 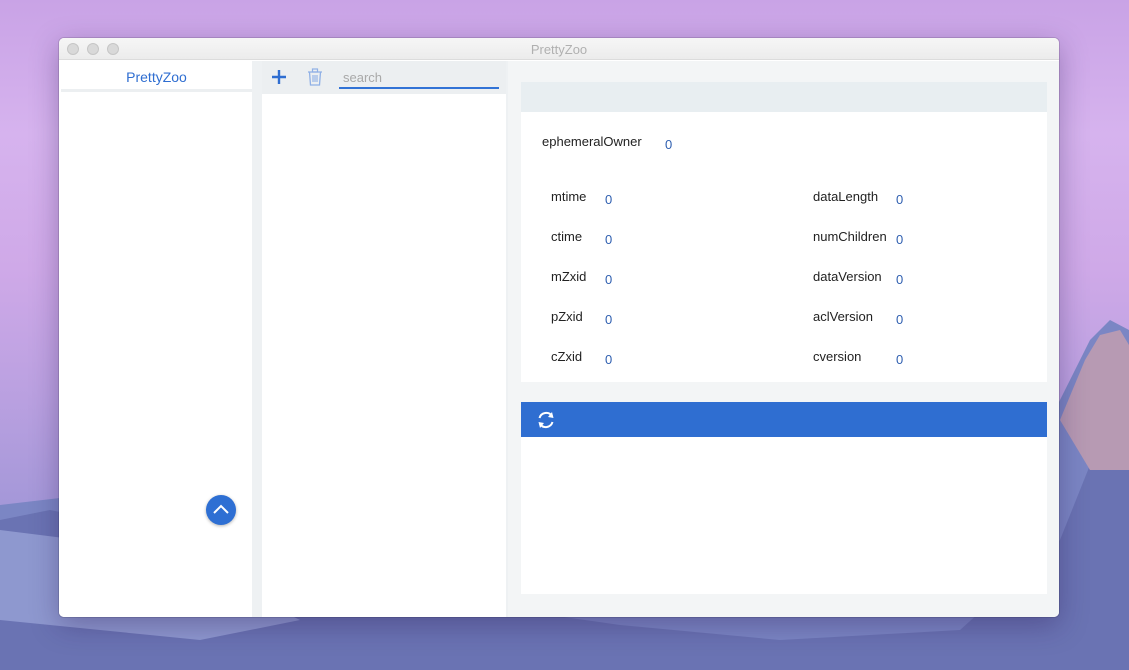 What do you see at coordinates (567, 316) in the screenshot?
I see `stat-label: pZxid` at bounding box center [567, 316].